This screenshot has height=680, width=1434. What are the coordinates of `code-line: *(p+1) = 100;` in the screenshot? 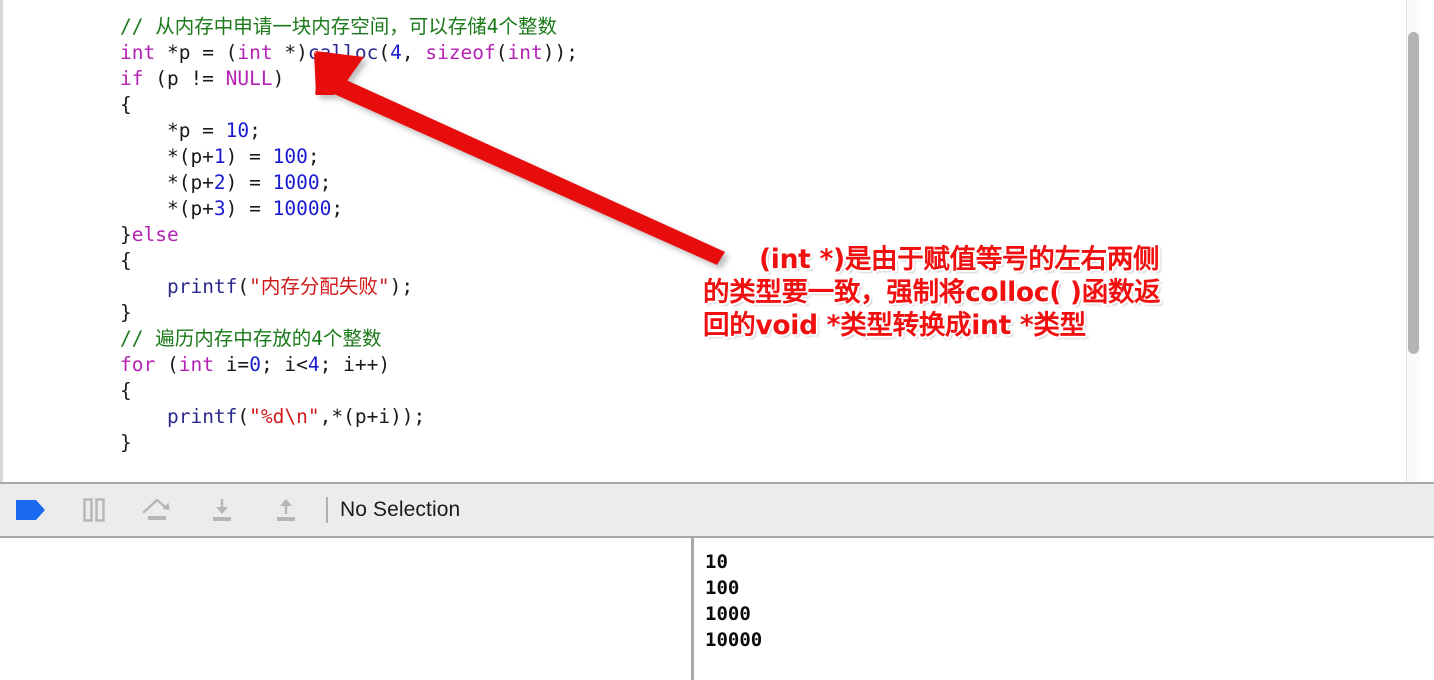 It's located at (349, 157).